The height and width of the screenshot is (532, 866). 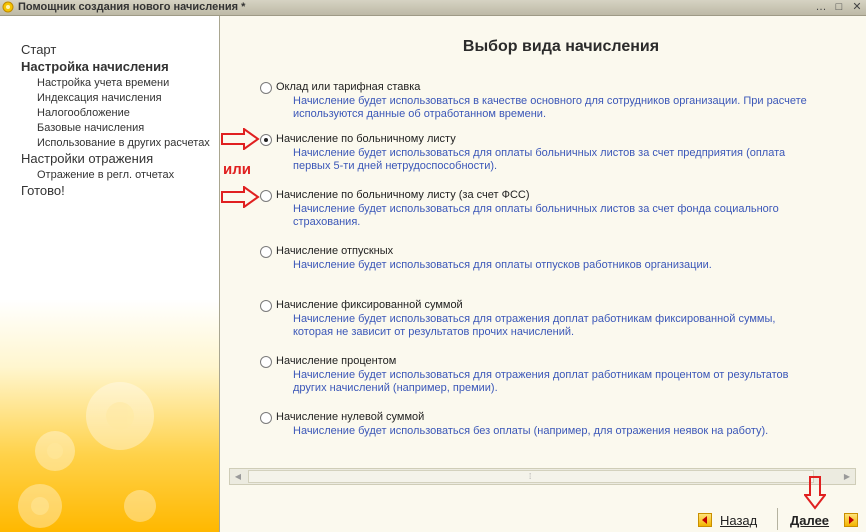 What do you see at coordinates (266, 362) in the screenshot?
I see `radio-percent` at bounding box center [266, 362].